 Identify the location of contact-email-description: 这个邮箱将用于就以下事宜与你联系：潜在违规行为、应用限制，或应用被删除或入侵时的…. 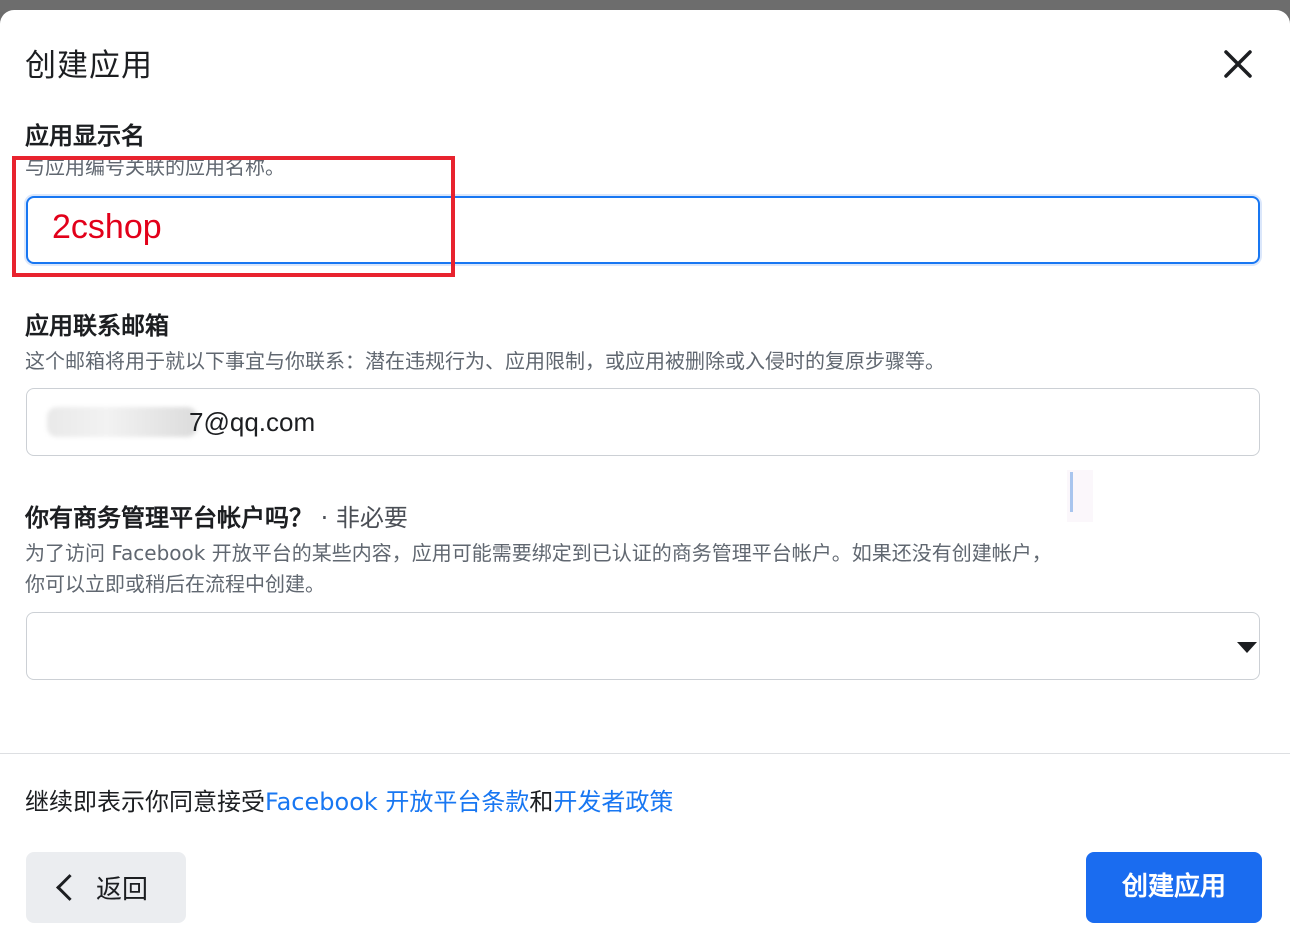
(485, 361).